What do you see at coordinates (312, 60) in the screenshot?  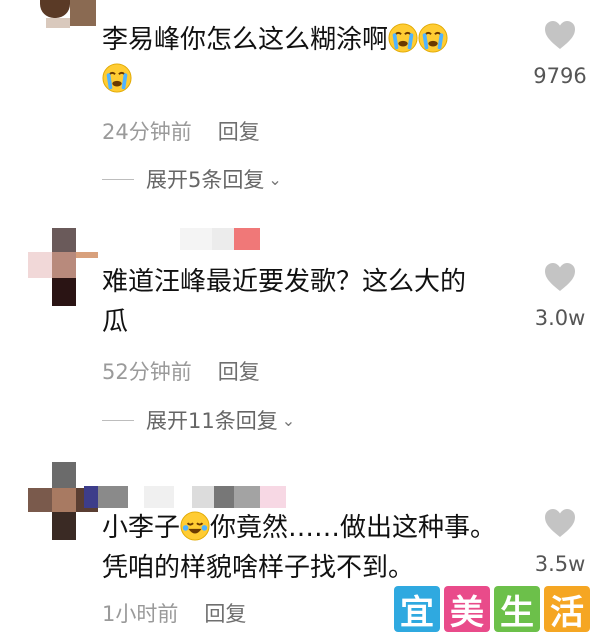 I see `comment-text: 李易峰你怎么这么糊涂啊` at bounding box center [312, 60].